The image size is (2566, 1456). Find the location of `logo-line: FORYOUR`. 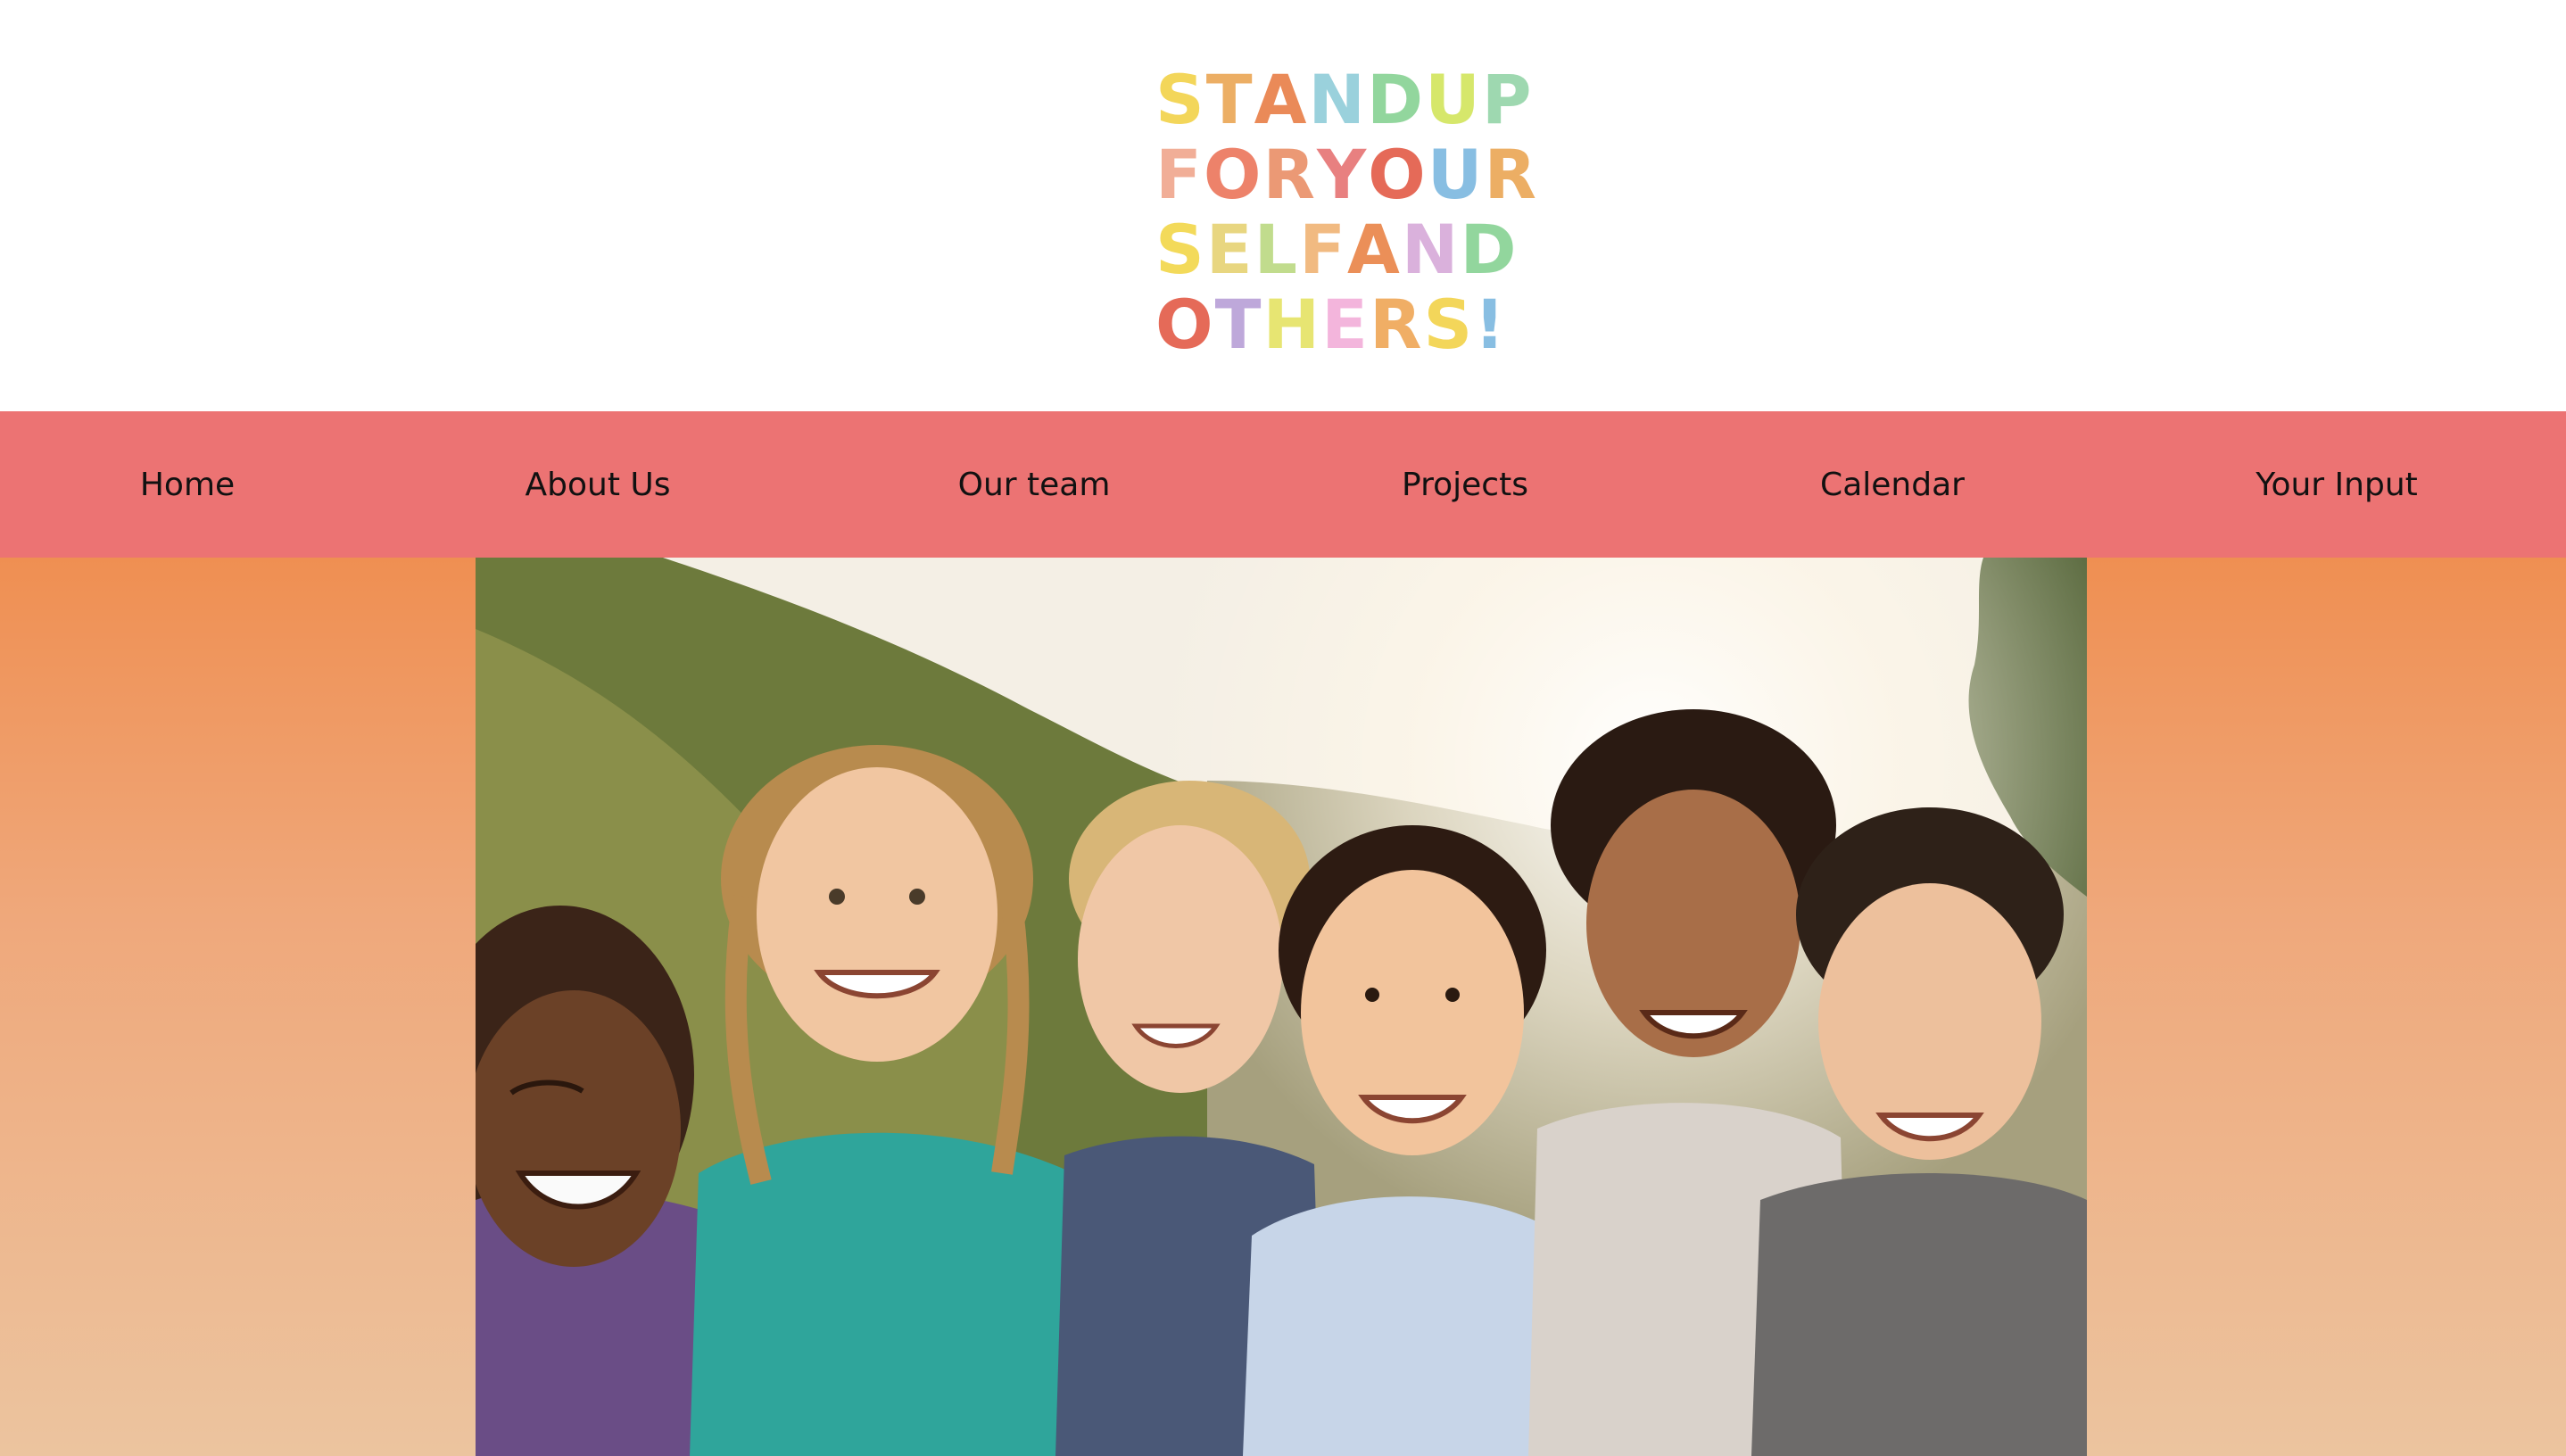

logo-line: FORYOUR is located at coordinates (1345, 175).